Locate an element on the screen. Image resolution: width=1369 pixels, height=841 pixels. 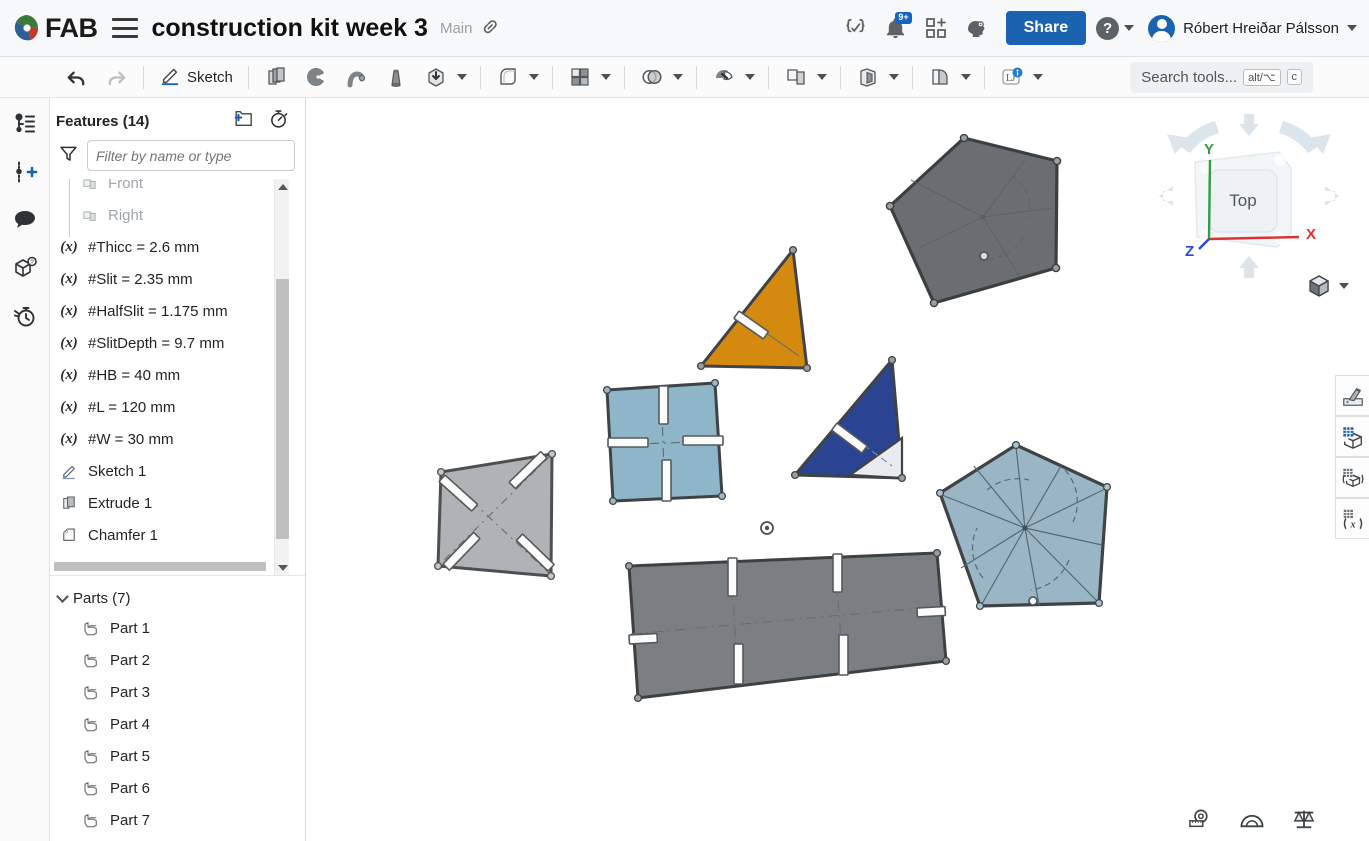
part-item-label: Part 6 is located at coordinates (130, 788).